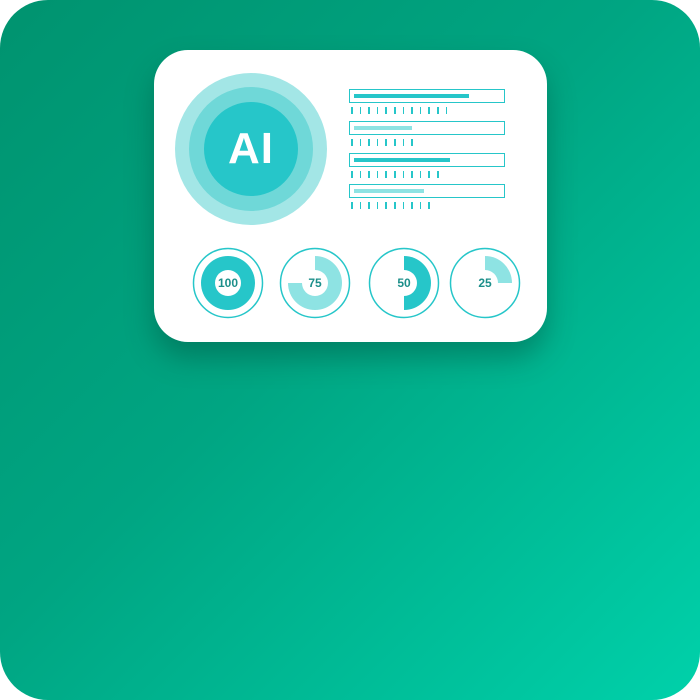  I want to click on gauge-value-label: 75, so click(315, 283).